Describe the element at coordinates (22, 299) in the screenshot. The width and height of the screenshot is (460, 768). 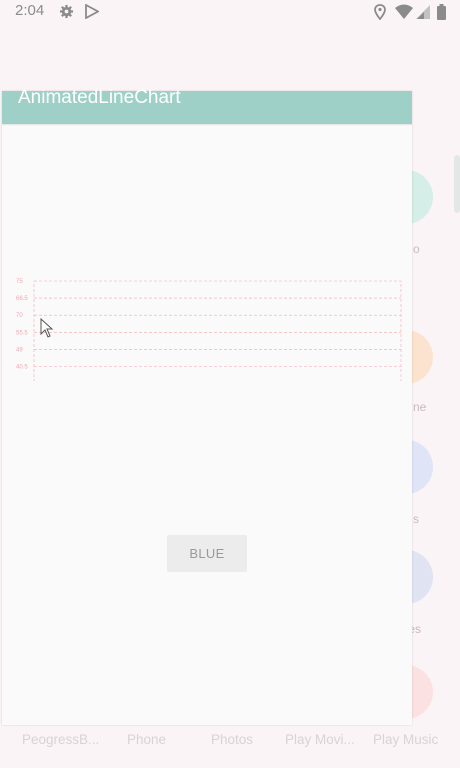
I see `y-tick-label: 66.5` at that location.